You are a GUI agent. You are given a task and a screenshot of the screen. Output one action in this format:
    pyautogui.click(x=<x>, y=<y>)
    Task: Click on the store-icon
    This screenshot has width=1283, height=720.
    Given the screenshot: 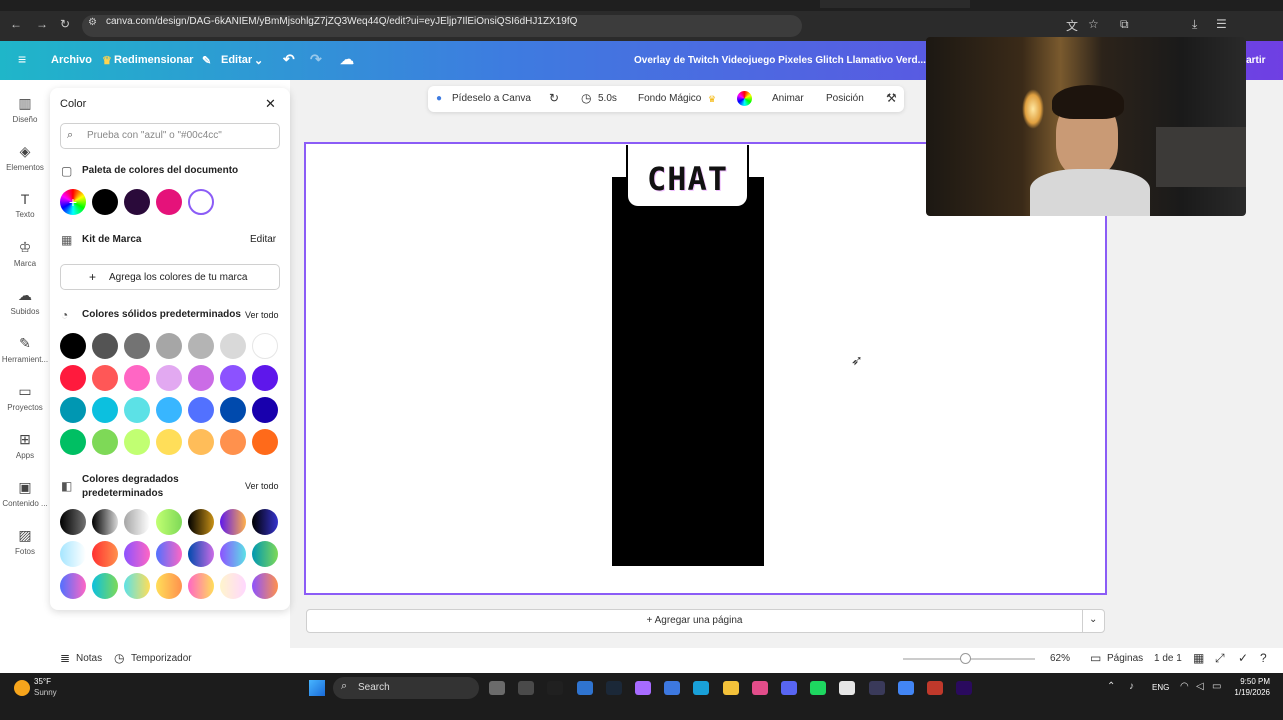 What is the action you would take?
    pyautogui.click(x=584, y=688)
    